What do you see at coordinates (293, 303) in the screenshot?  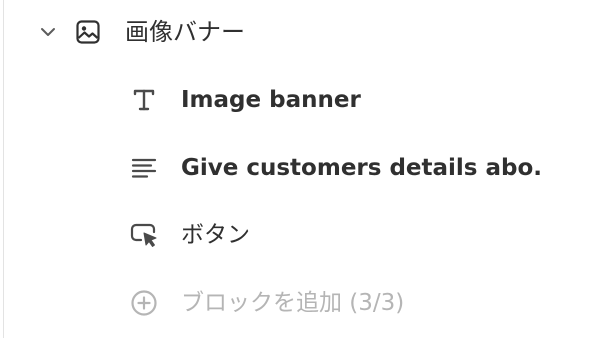 I see `add-block-label: ブロックを追加 (3/3)` at bounding box center [293, 303].